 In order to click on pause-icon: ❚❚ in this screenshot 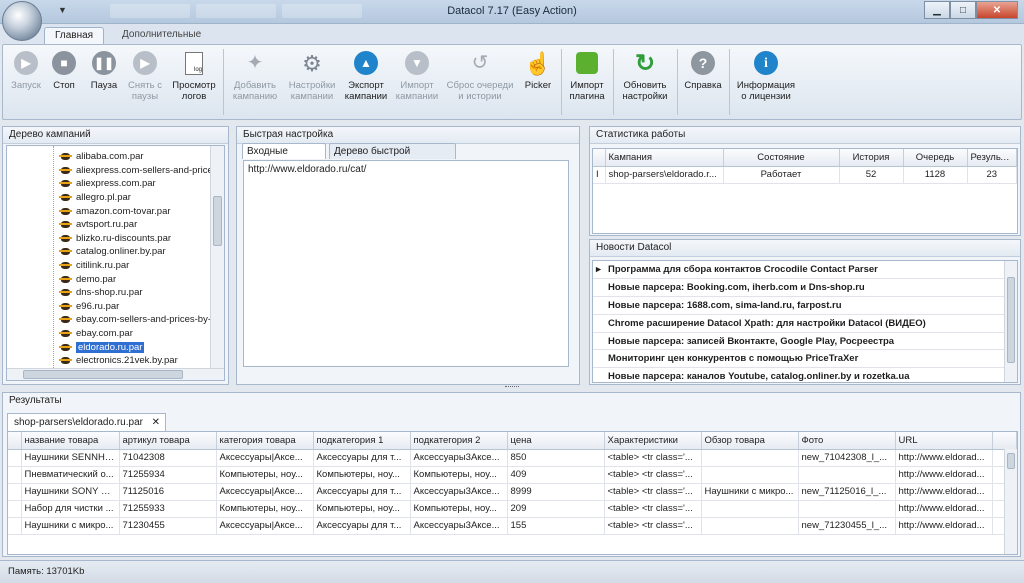, I will do `click(104, 63)`.